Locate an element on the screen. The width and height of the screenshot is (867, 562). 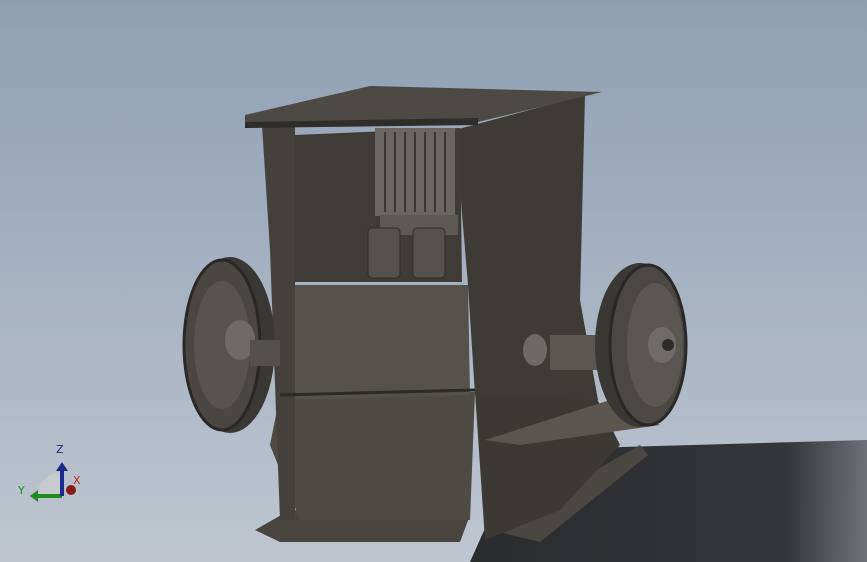
hammer-left is located at coordinates (384, 253).